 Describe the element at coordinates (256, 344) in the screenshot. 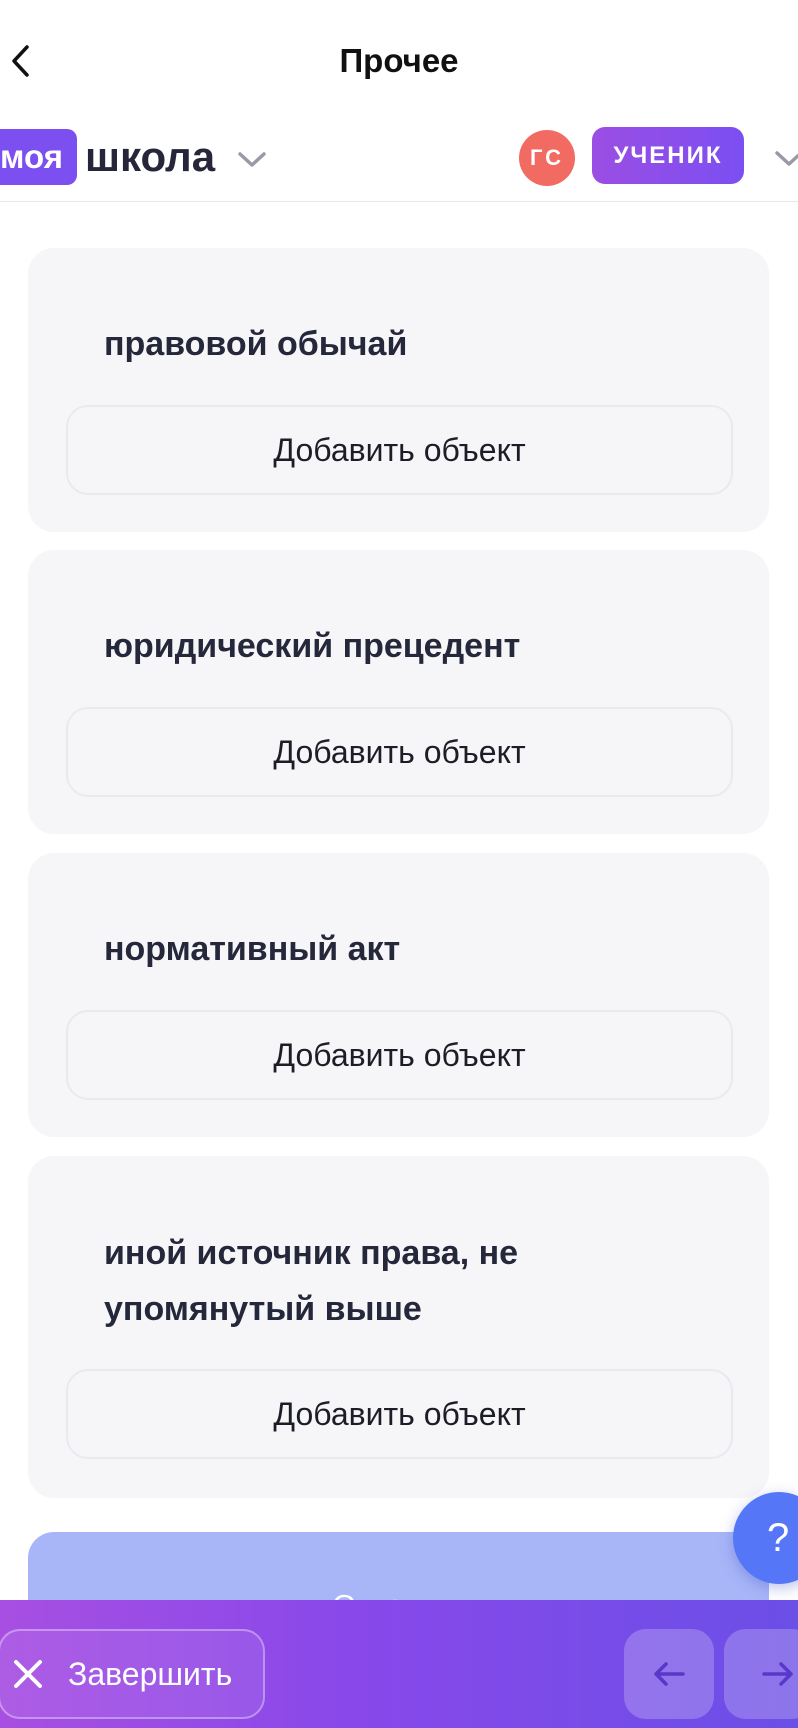

I see `category-title: правовой обычай` at that location.